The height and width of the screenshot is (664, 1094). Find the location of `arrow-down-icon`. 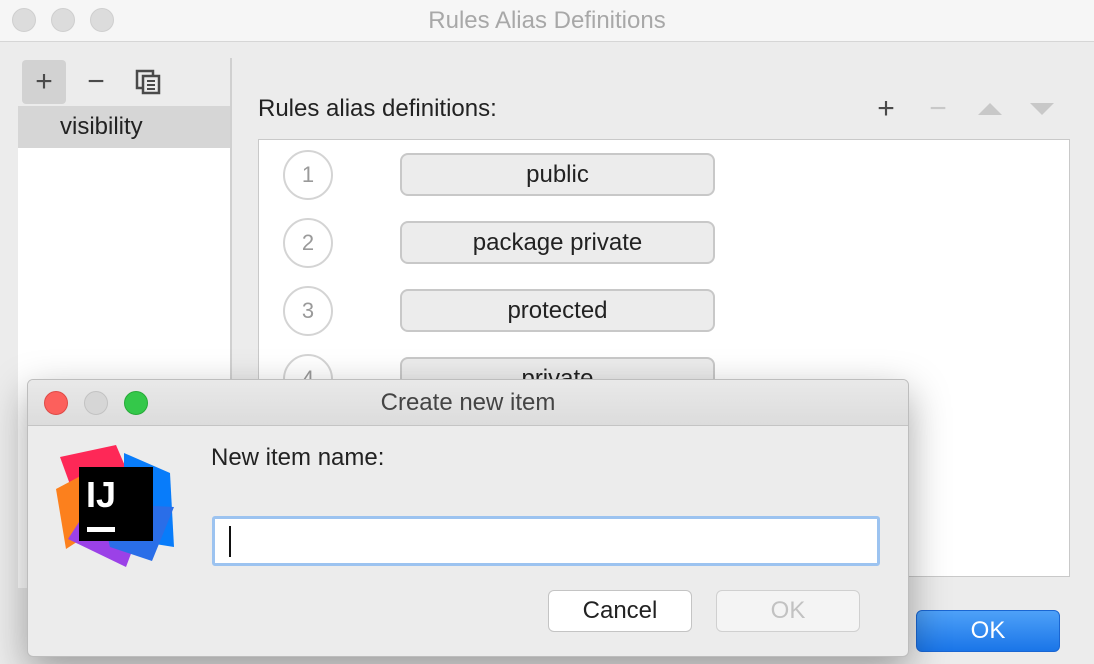

arrow-down-icon is located at coordinates (1042, 109).